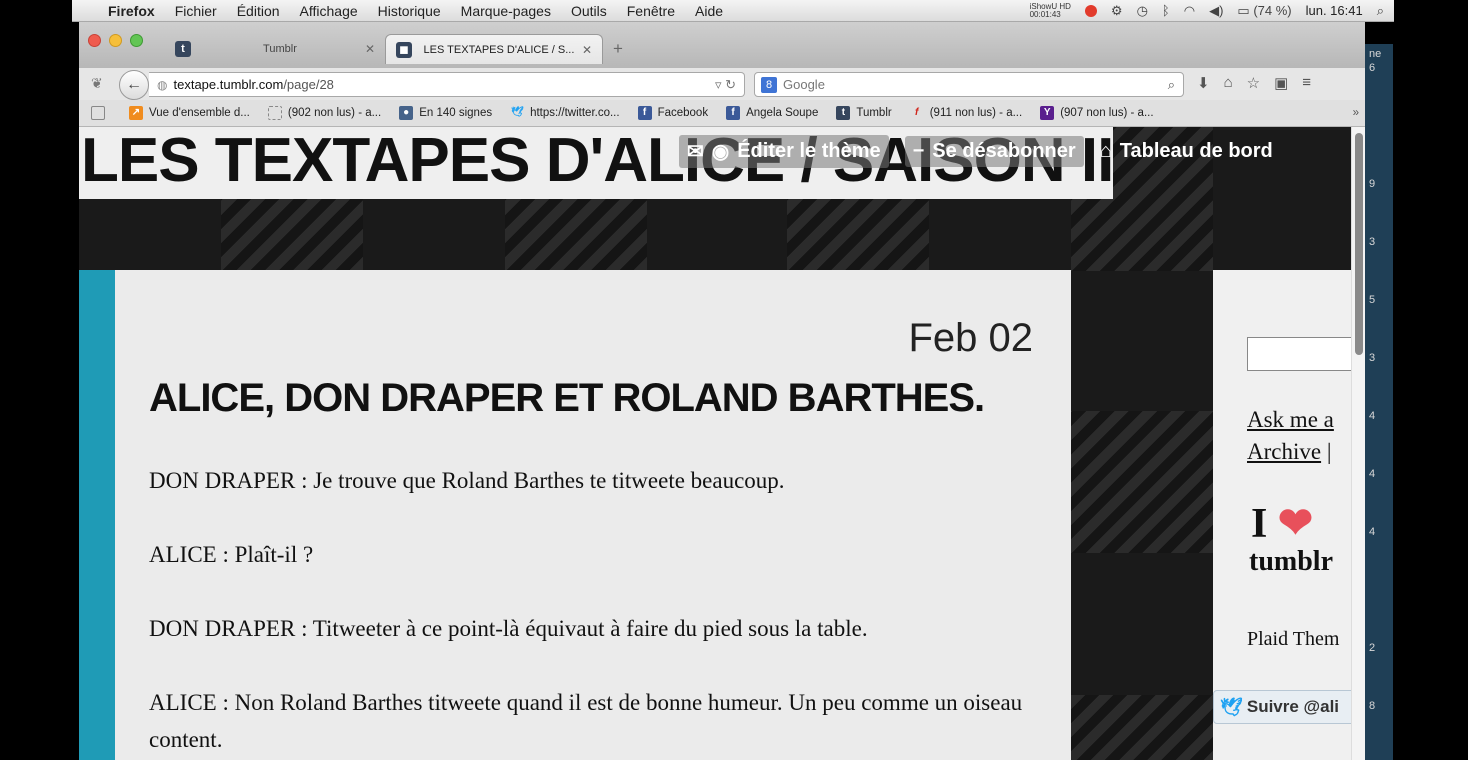 This screenshot has width=1468, height=760. I want to click on menu-historique: Historique, so click(409, 11).